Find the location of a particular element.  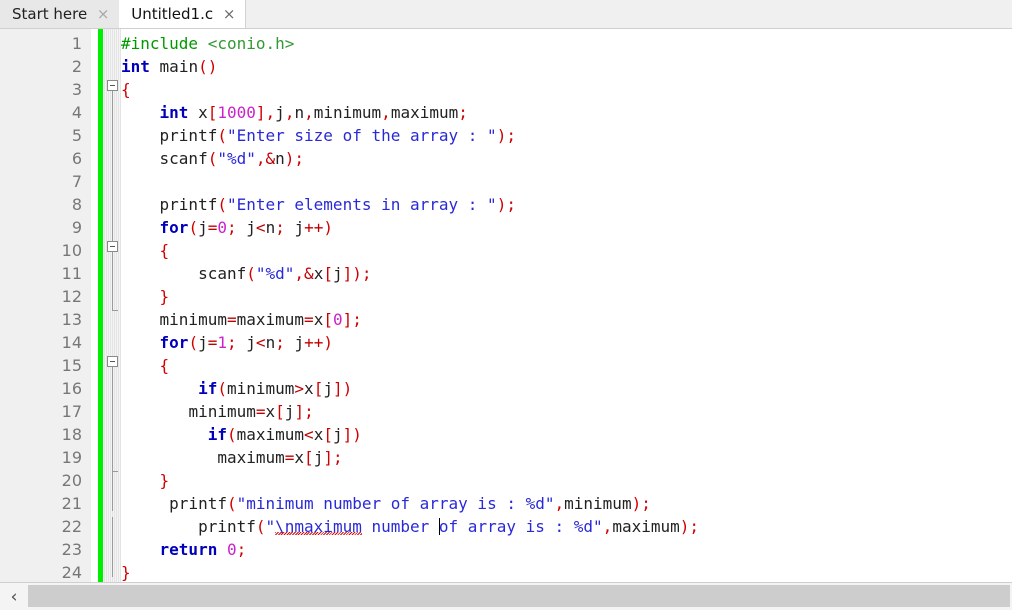

spellcheck-underlined-word: \nmaximum is located at coordinates (318, 526).